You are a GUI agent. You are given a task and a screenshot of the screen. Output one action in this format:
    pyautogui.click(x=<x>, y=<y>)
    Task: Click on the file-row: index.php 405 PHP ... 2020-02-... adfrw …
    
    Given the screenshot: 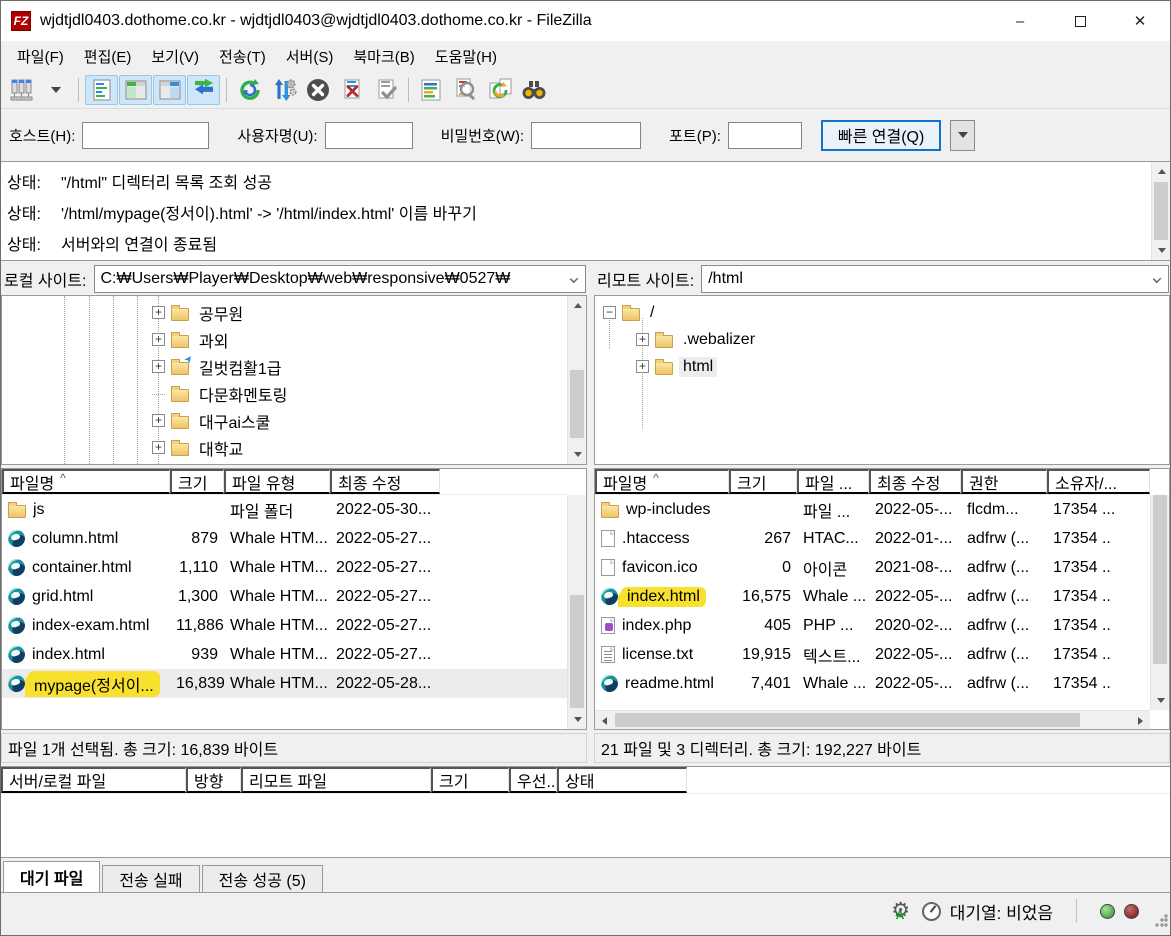 What is the action you would take?
    pyautogui.click(x=872, y=625)
    